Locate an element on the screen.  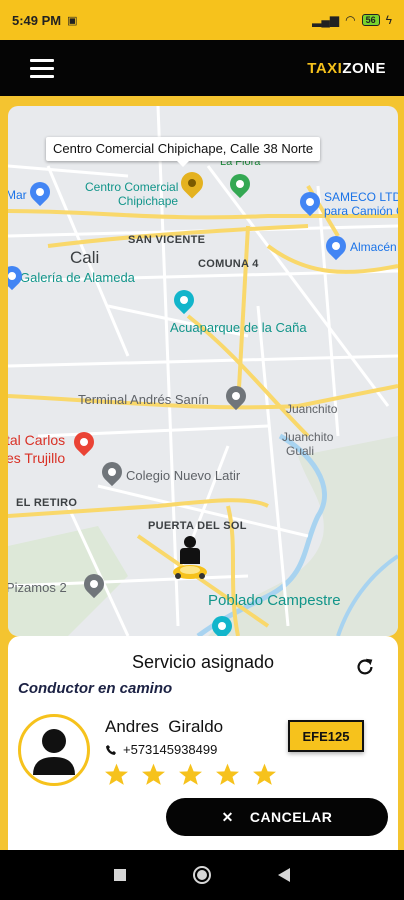
map-label-juanchito-guali-2: Guali is located at coordinates (300, 451).